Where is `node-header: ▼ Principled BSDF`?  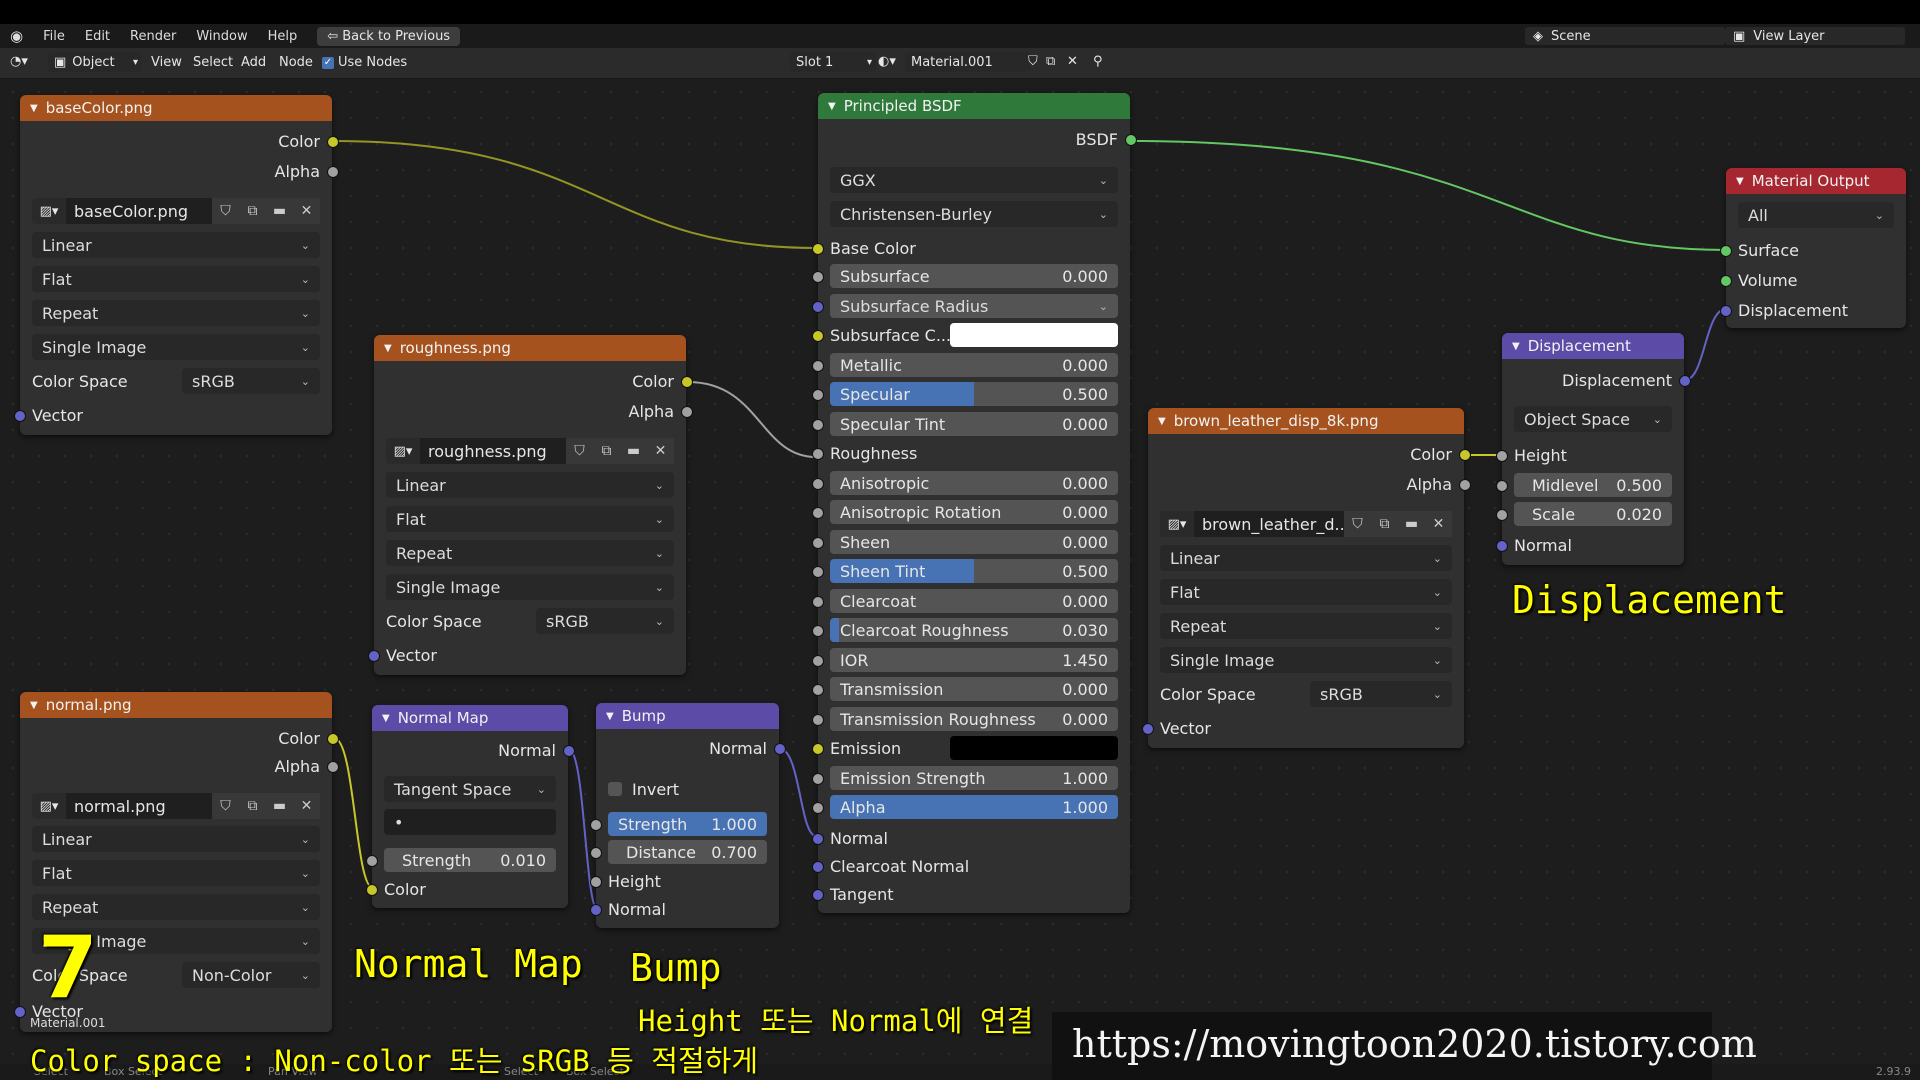
node-header: ▼ Principled BSDF is located at coordinates (974, 106).